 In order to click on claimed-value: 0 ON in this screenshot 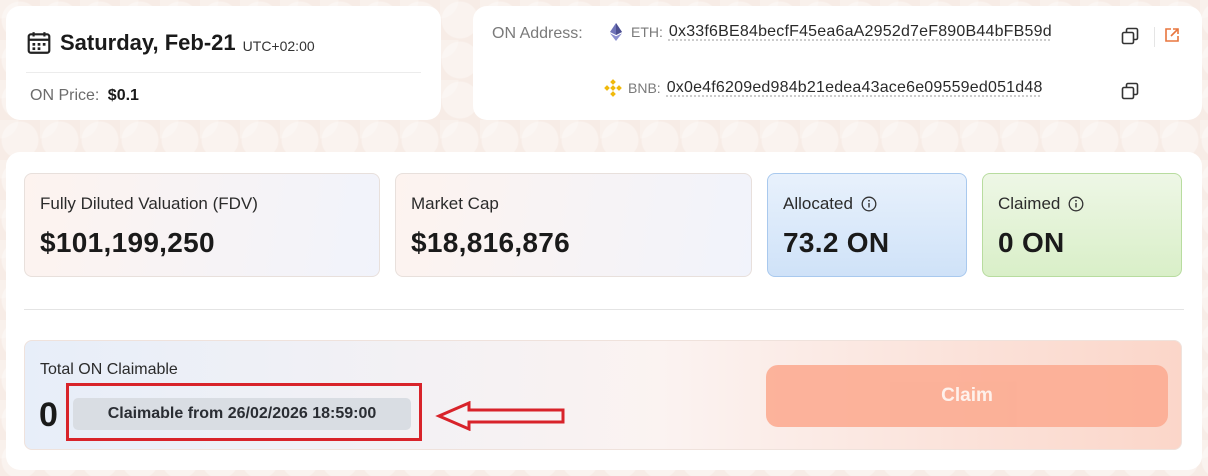, I will do `click(1031, 242)`.